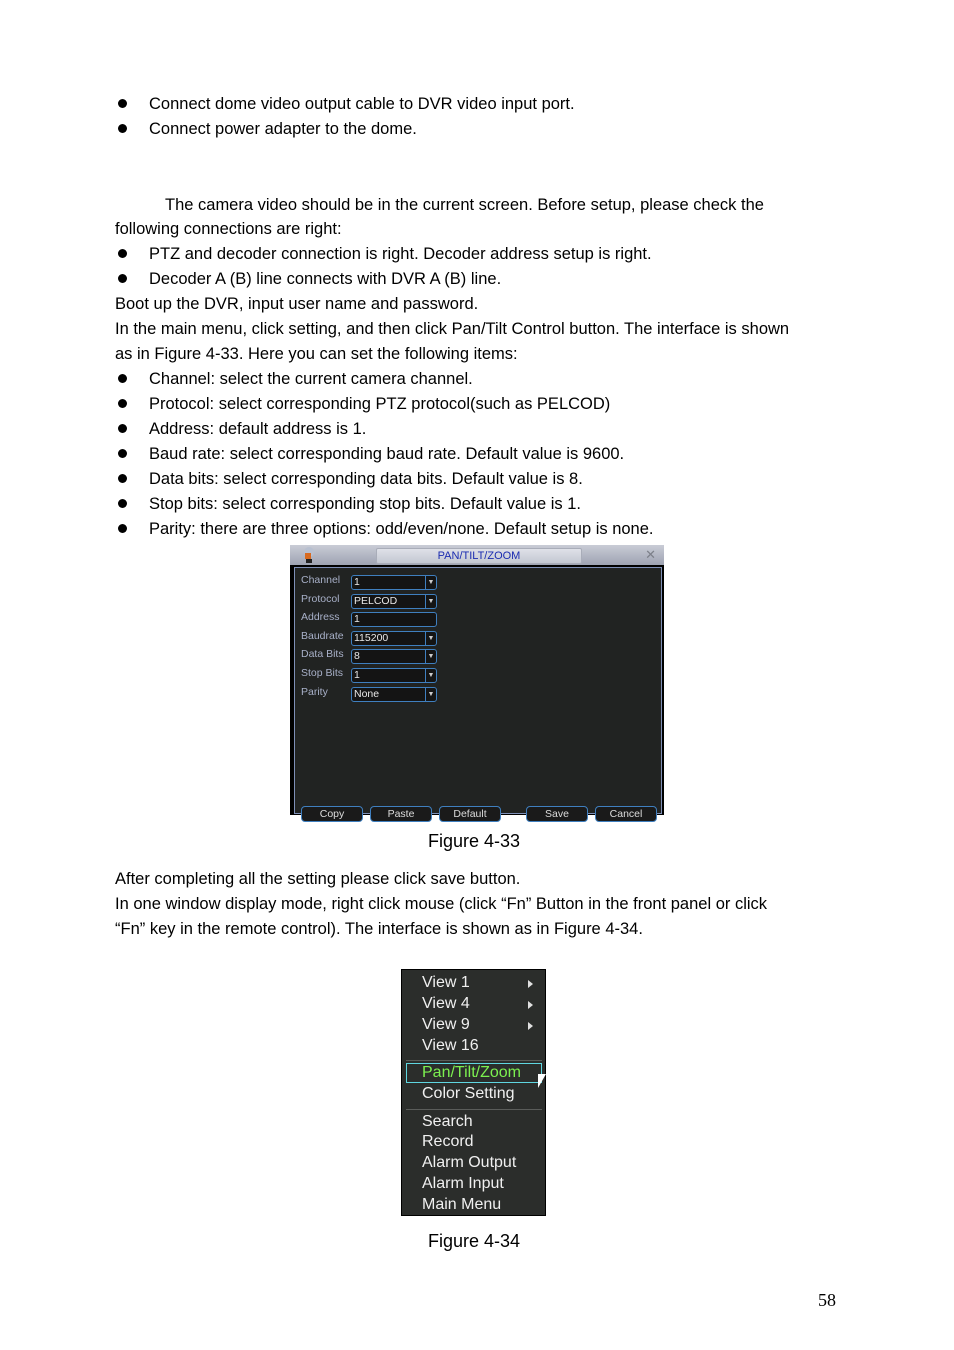  Describe the element at coordinates (470, 814) in the screenshot. I see `default-button: Default` at that location.